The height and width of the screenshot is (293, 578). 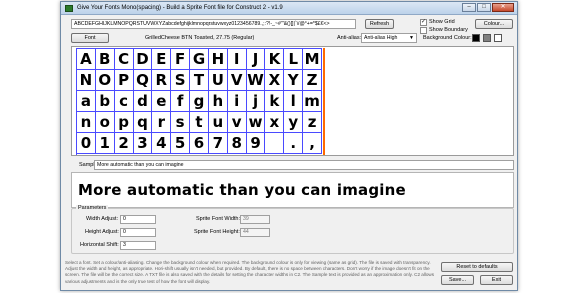 What do you see at coordinates (218, 219) in the screenshot?
I see `sprite-font-width-label: Sprite Font Width:` at bounding box center [218, 219].